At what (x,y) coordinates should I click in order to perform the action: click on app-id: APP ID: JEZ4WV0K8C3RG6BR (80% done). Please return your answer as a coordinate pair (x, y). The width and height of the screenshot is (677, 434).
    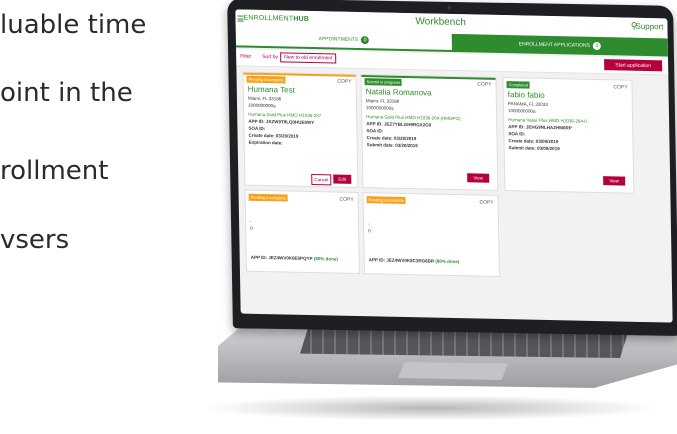
    Looking at the image, I should click on (434, 261).